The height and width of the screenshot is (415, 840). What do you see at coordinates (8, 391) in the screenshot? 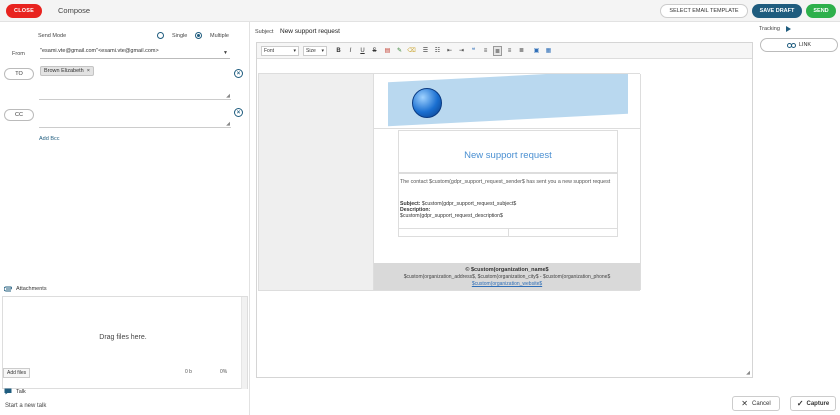
I see `chat-icon` at bounding box center [8, 391].